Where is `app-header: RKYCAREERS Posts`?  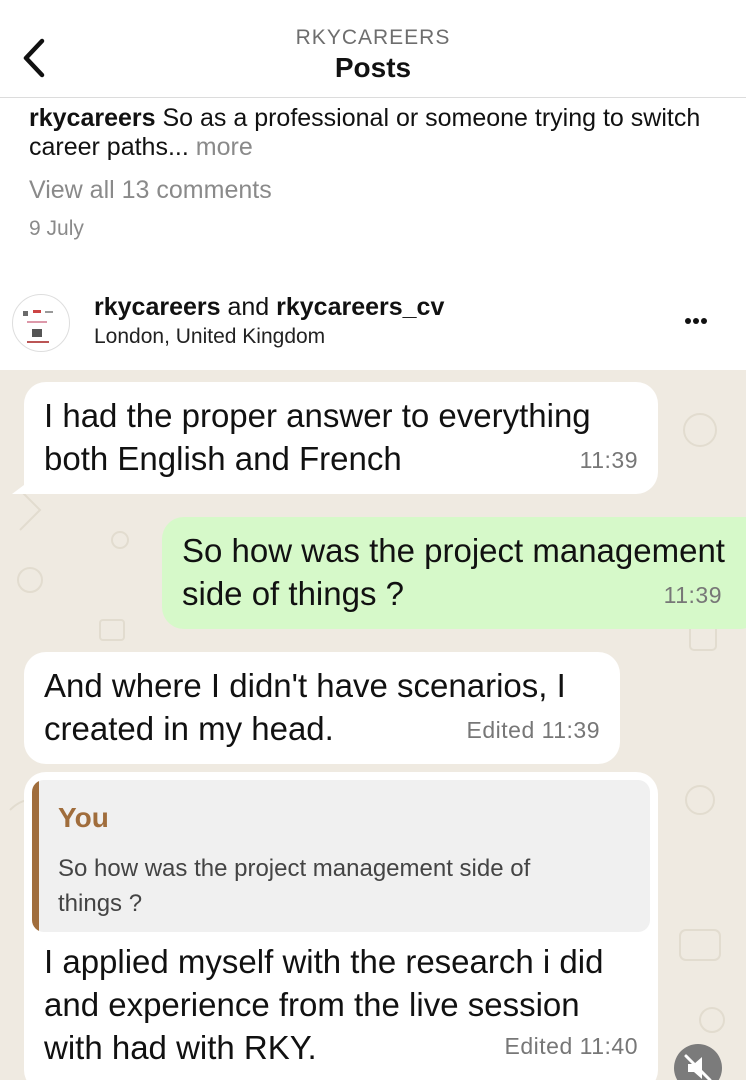
app-header: RKYCAREERS Posts is located at coordinates (373, 49).